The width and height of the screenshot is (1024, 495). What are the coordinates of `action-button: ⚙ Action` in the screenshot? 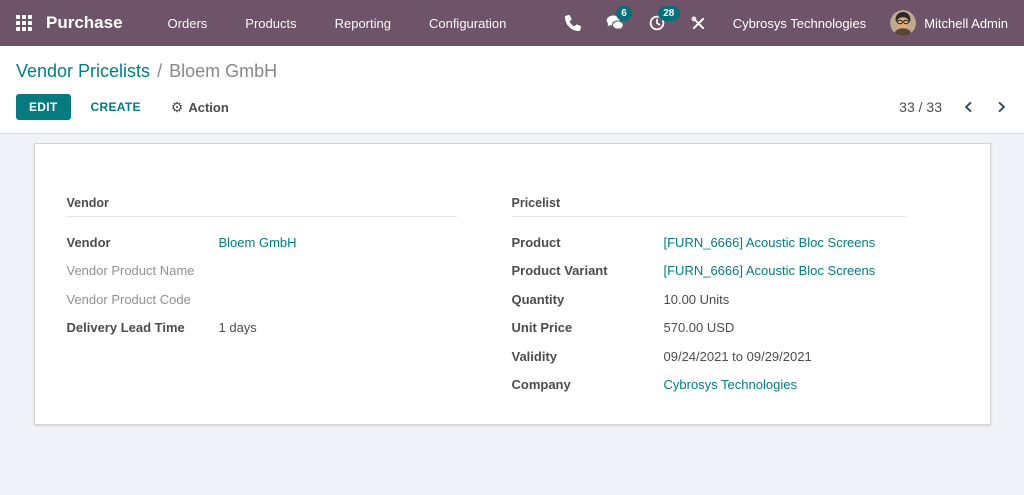 It's located at (200, 107).